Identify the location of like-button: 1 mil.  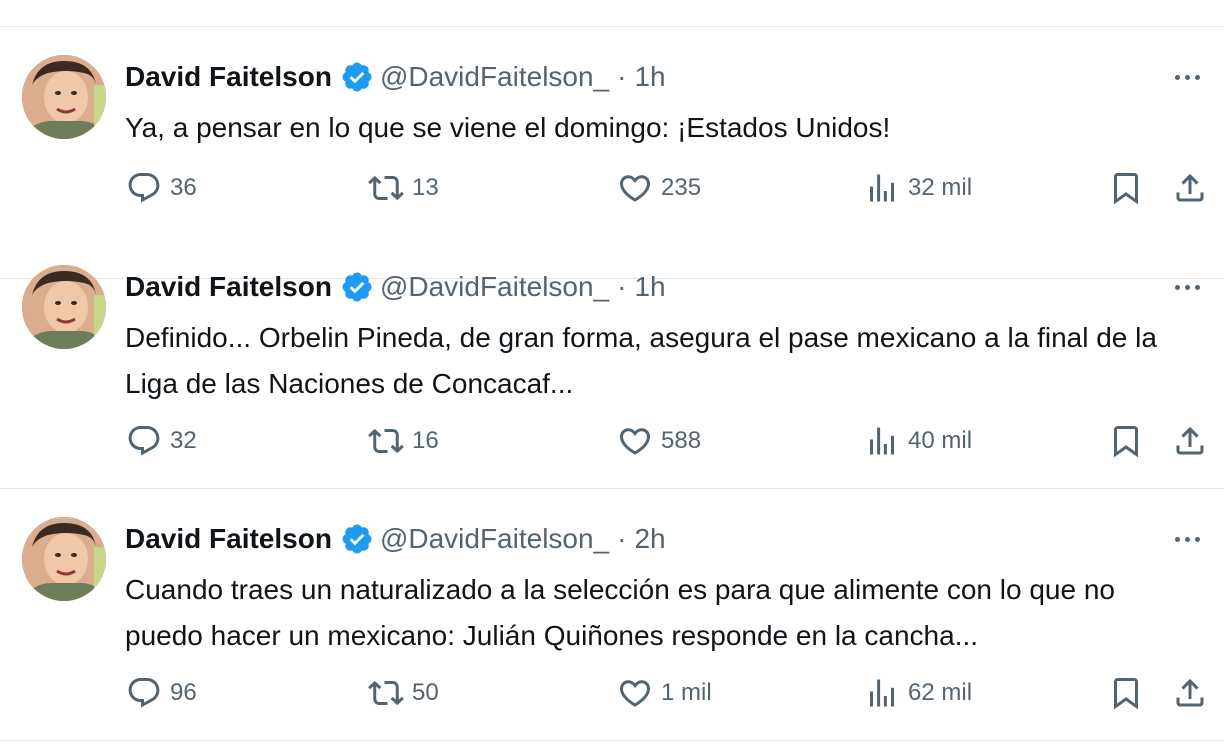
(664, 693).